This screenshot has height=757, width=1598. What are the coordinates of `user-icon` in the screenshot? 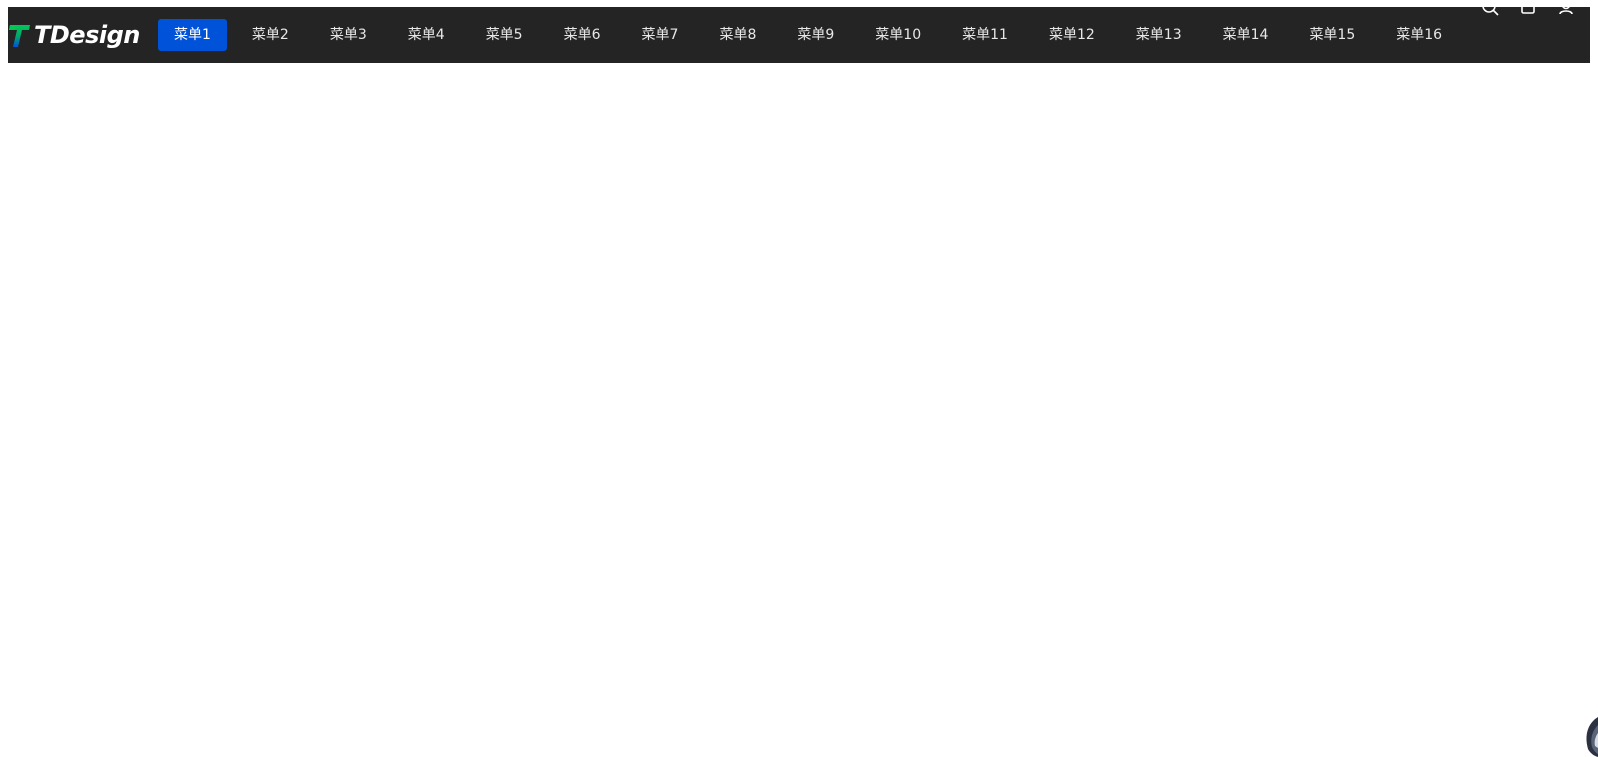 It's located at (1566, 12).